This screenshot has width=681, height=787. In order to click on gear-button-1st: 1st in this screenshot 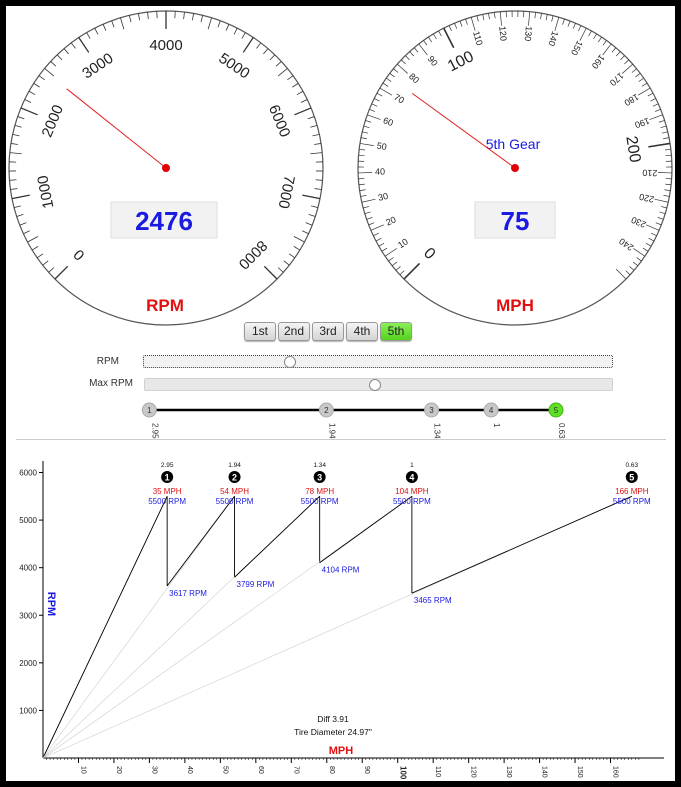, I will do `click(260, 331)`.